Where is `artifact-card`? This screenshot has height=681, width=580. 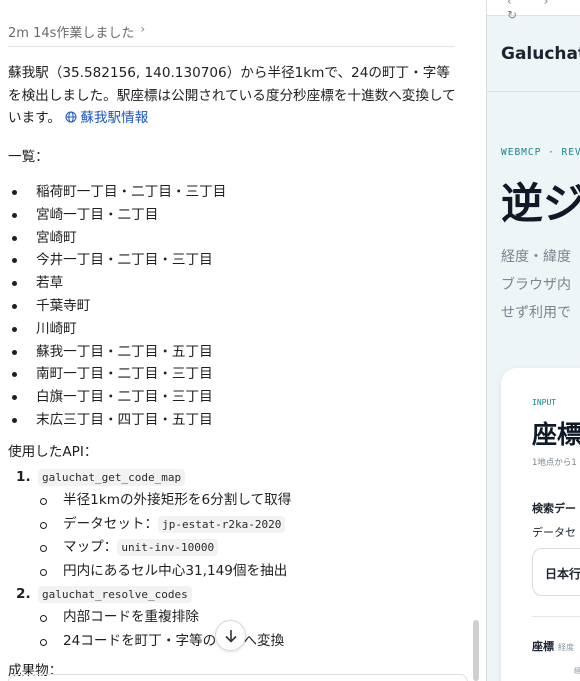 artifact-card is located at coordinates (238, 677).